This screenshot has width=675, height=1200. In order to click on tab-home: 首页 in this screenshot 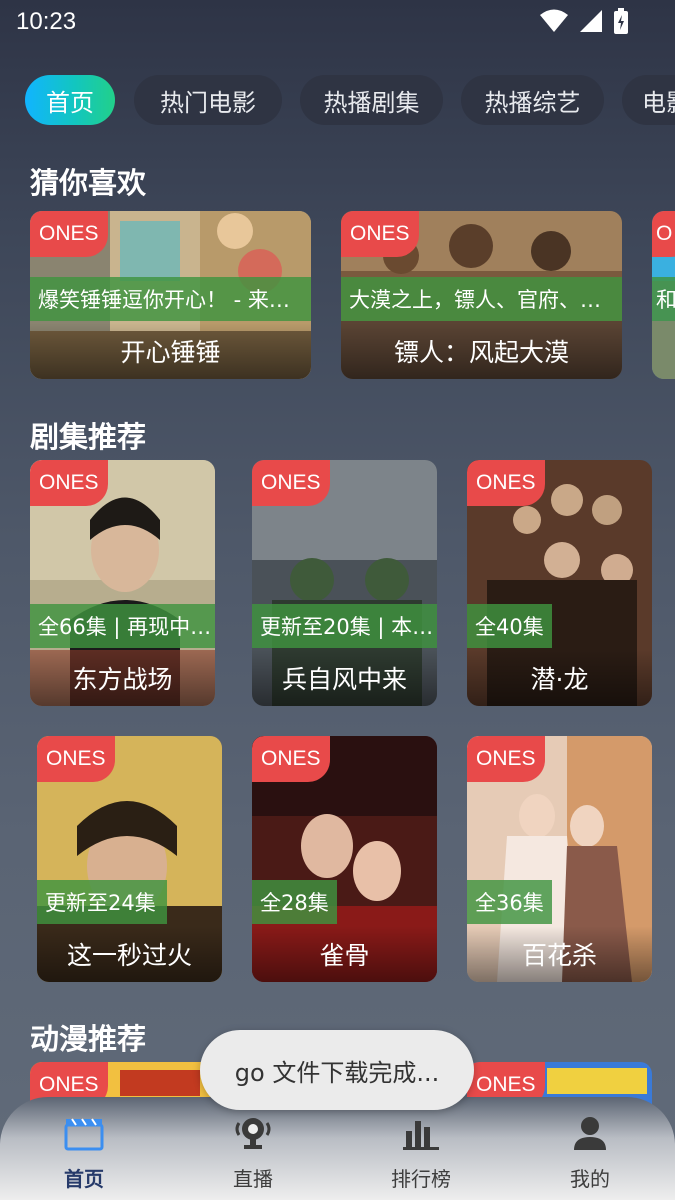, I will do `click(70, 100)`.